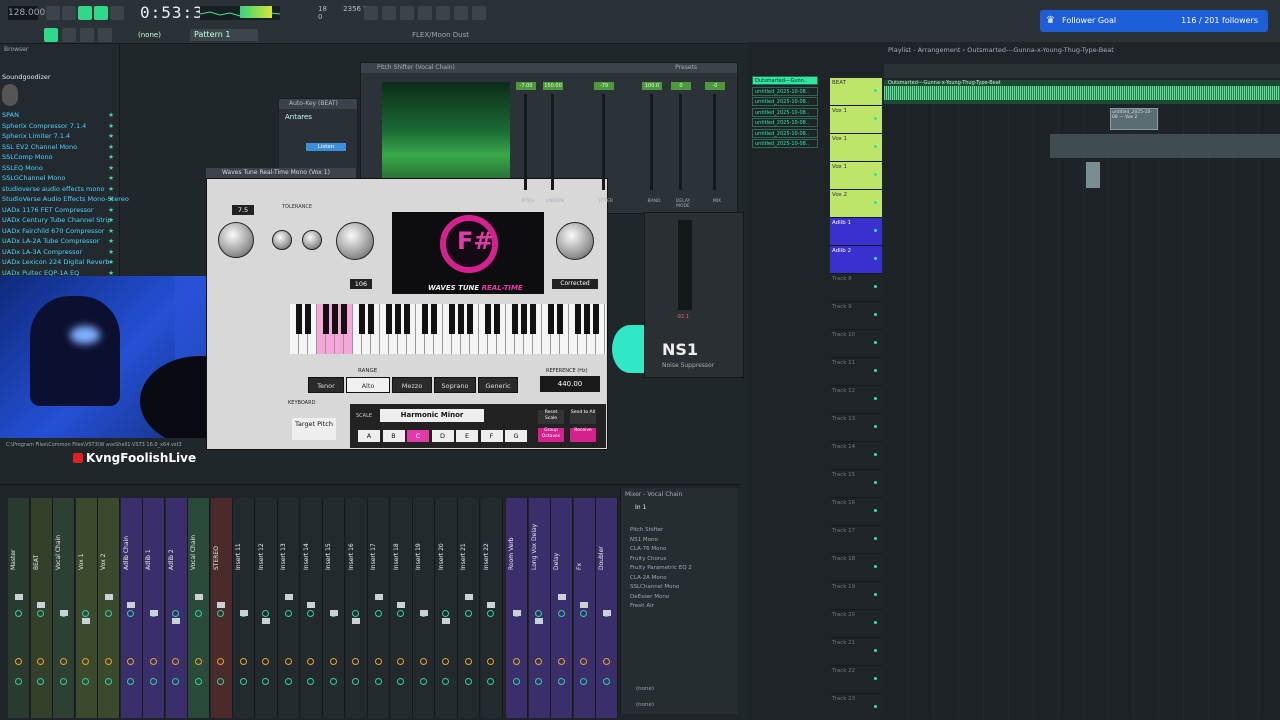 Image resolution: width=1280 pixels, height=720 pixels. What do you see at coordinates (603, 142) in the screenshot?
I see `ps-fader` at bounding box center [603, 142].